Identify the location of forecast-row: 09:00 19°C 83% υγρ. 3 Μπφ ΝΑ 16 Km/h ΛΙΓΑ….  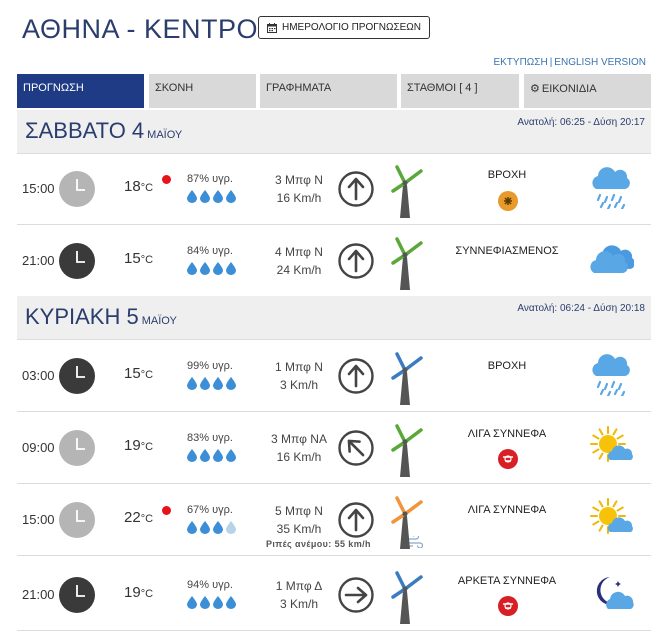
(334, 448).